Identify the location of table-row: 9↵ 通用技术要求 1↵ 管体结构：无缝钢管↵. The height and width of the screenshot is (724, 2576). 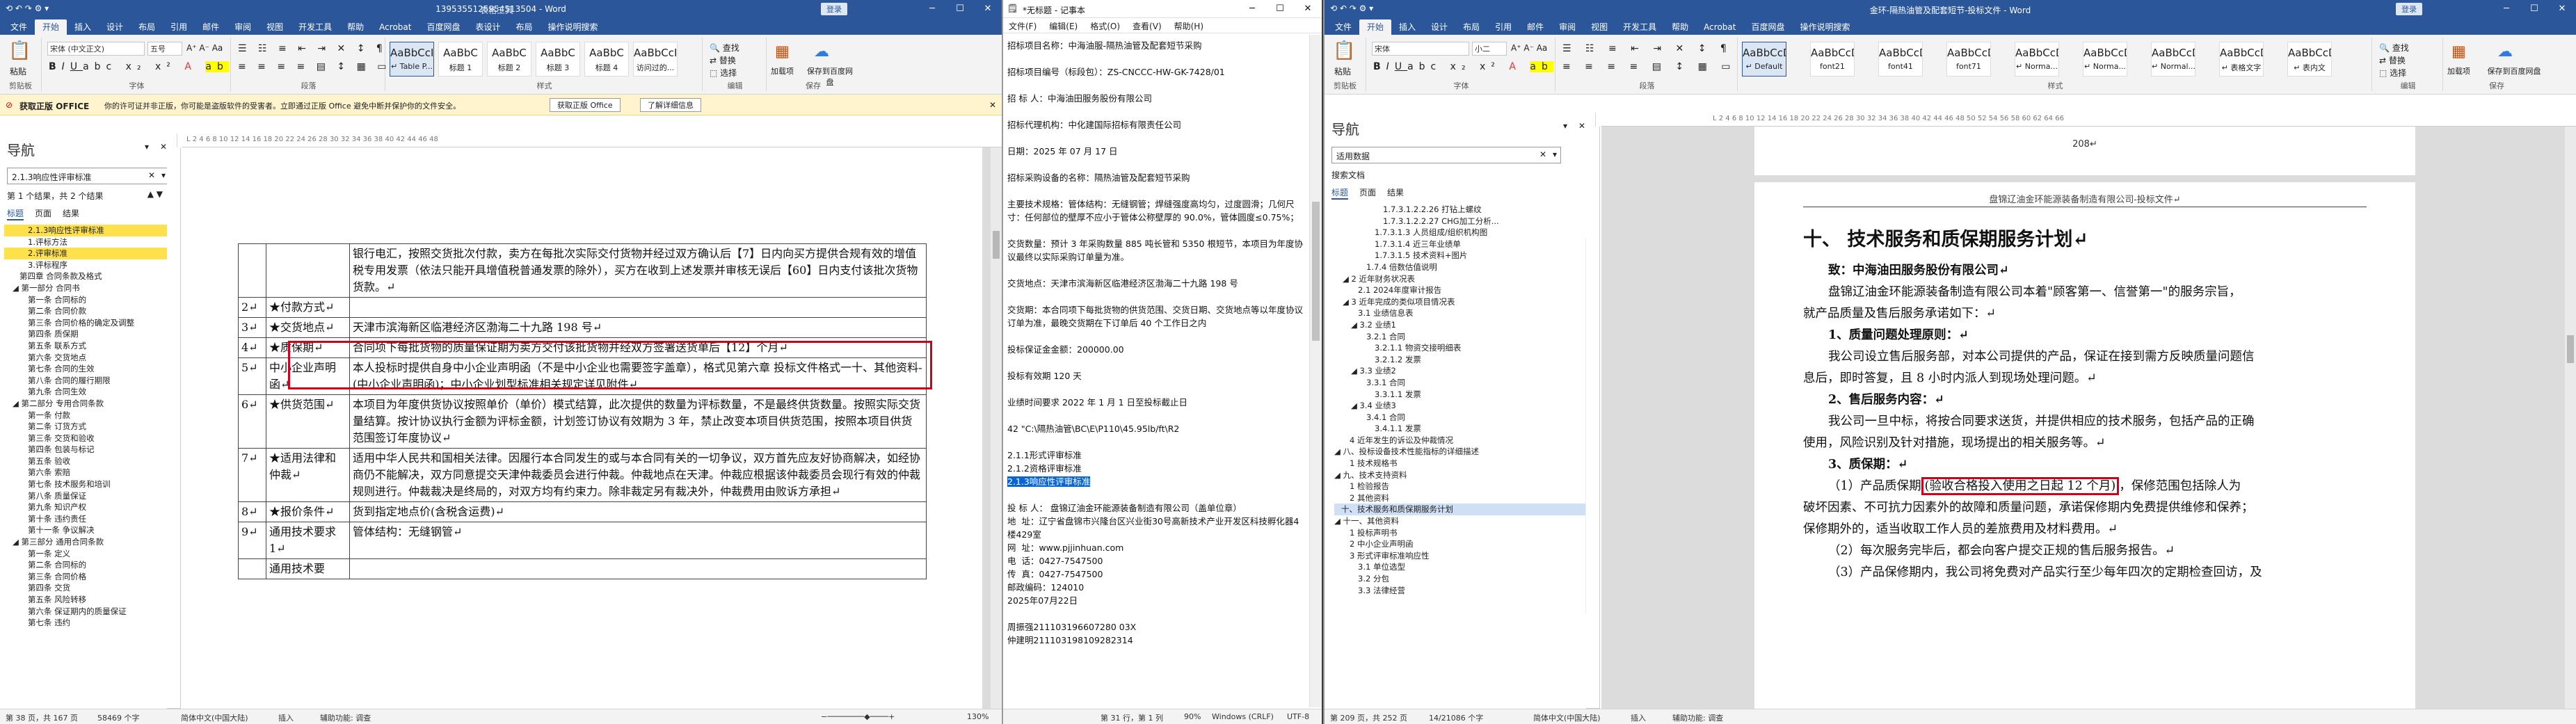
(582, 540).